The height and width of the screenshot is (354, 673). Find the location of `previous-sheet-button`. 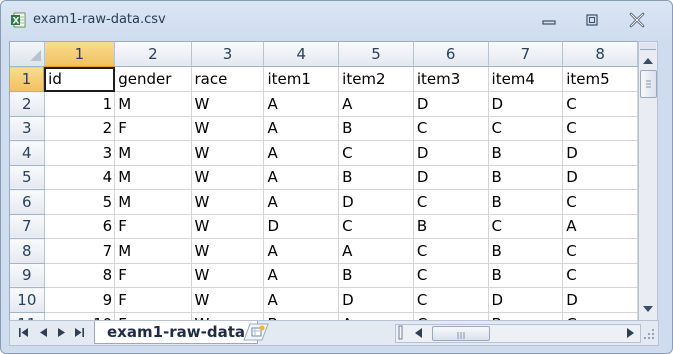

previous-sheet-button is located at coordinates (43, 332).